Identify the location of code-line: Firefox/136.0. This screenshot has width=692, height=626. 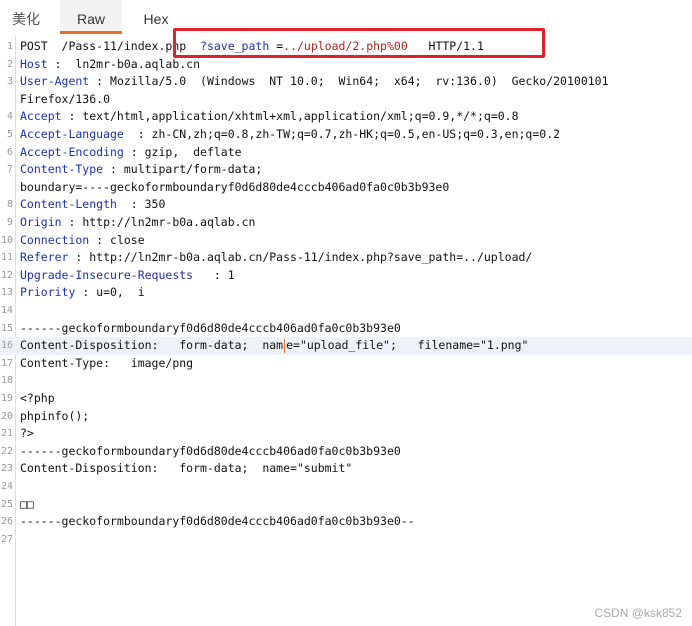
(346, 100).